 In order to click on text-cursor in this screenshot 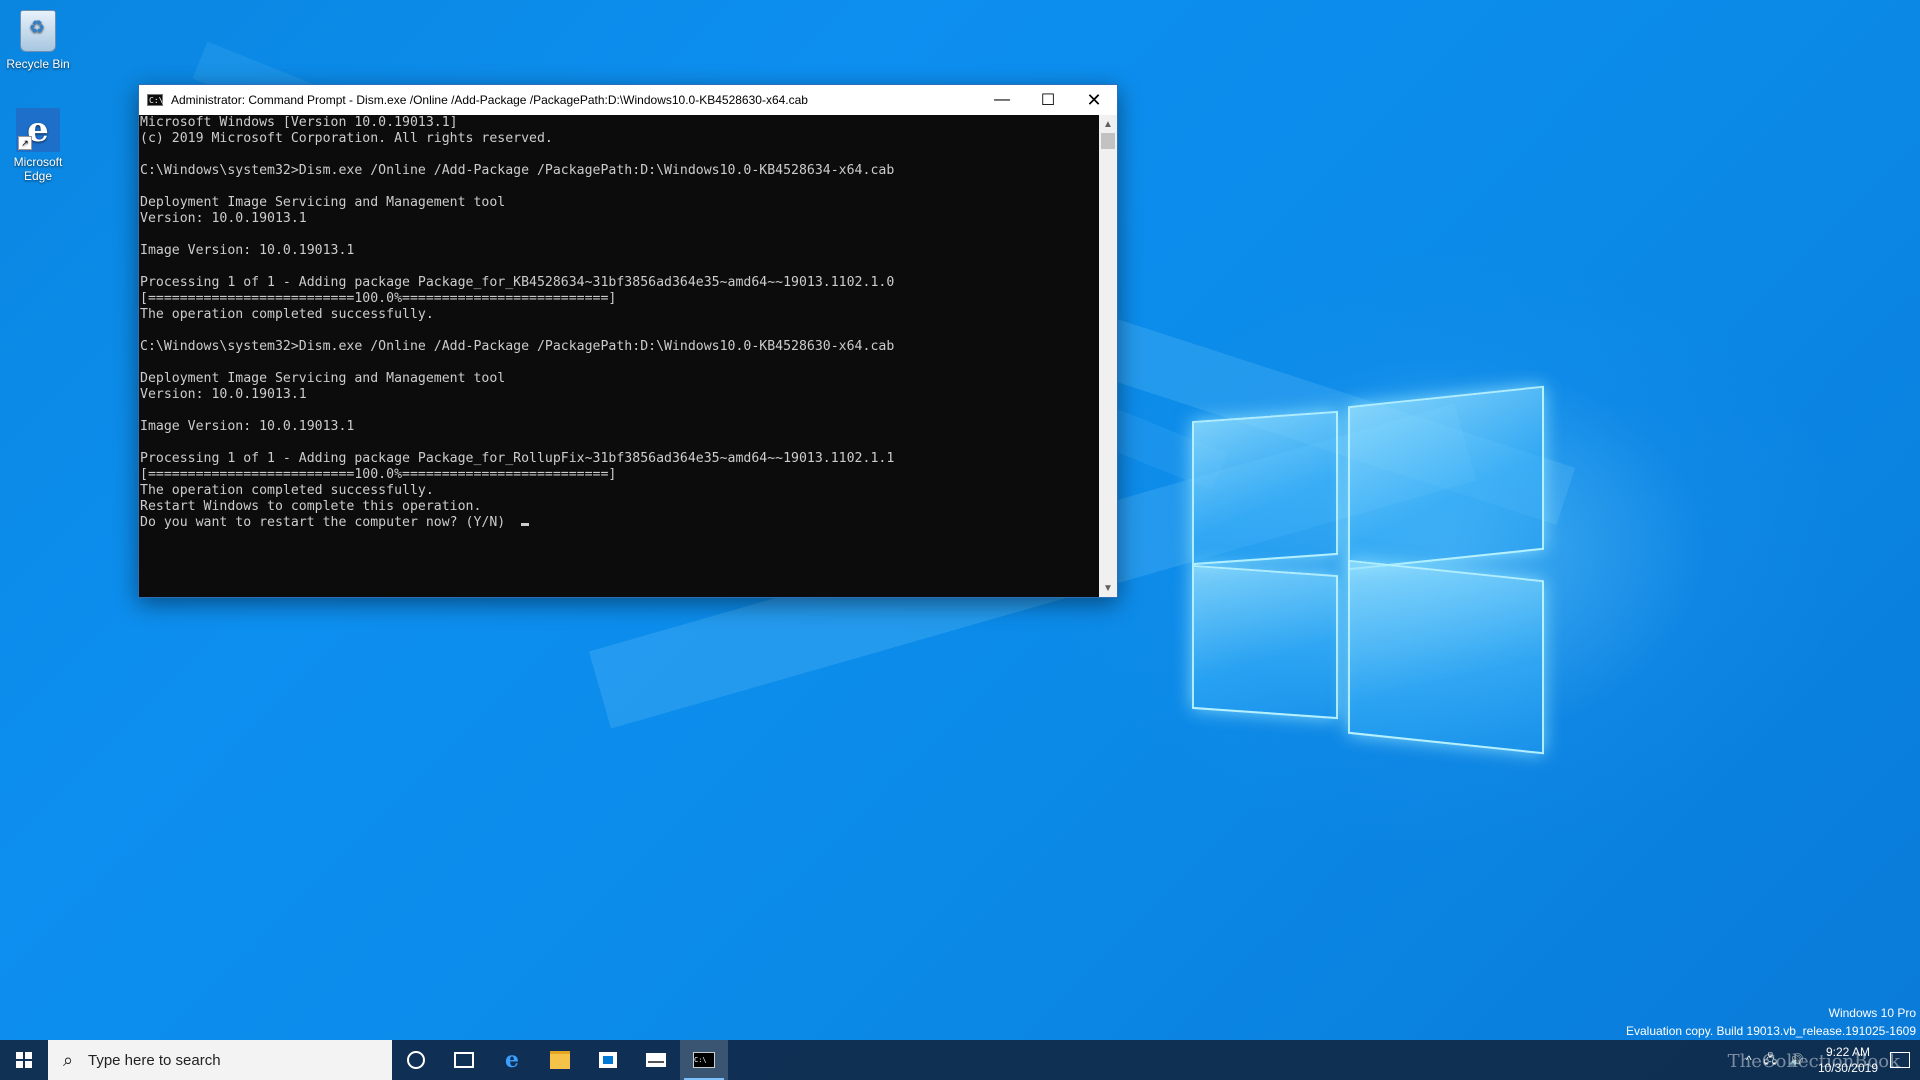, I will do `click(525, 524)`.